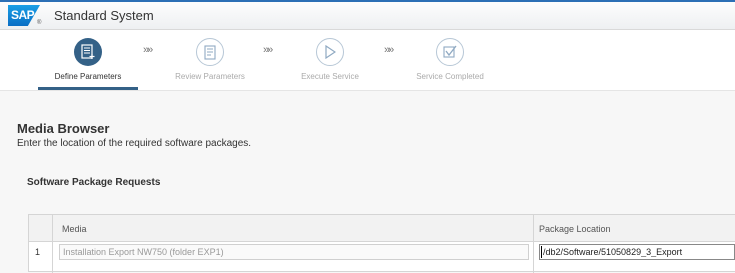  What do you see at coordinates (575, 229) in the screenshot?
I see `column-header-package-location: Package Location` at bounding box center [575, 229].